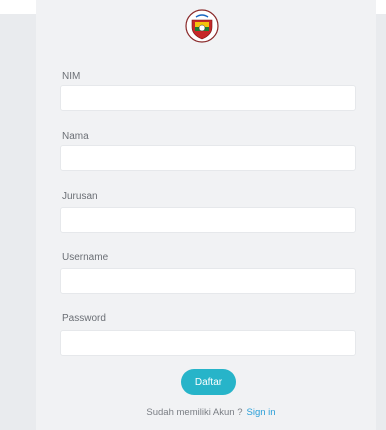 Image resolution: width=386 pixels, height=430 pixels. Describe the element at coordinates (208, 343) in the screenshot. I see `password-input` at that location.